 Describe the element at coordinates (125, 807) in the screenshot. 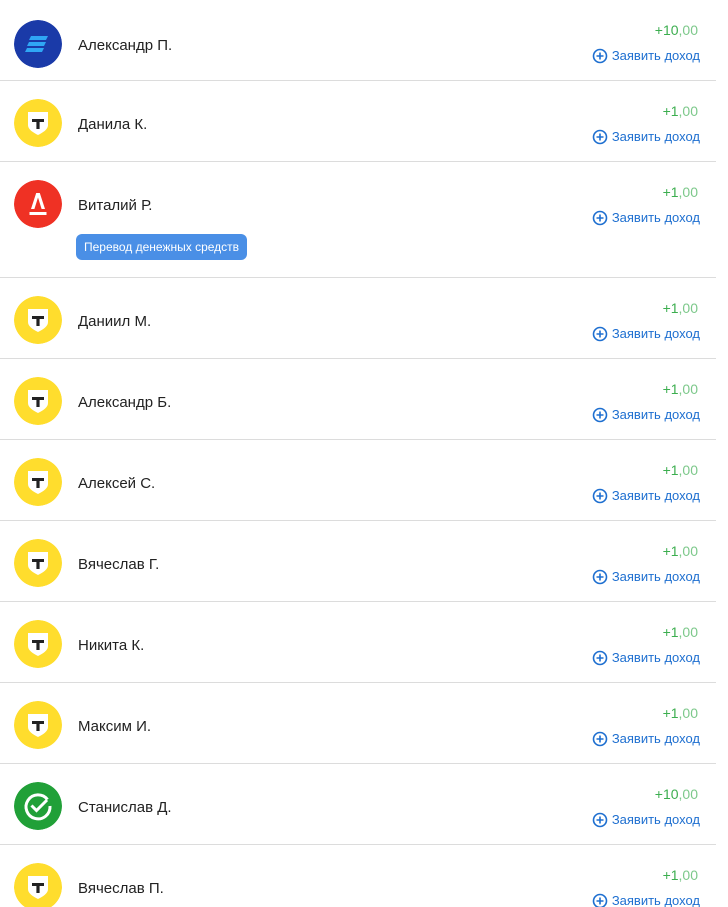

I see `sender-name: Станислав Д.` at that location.